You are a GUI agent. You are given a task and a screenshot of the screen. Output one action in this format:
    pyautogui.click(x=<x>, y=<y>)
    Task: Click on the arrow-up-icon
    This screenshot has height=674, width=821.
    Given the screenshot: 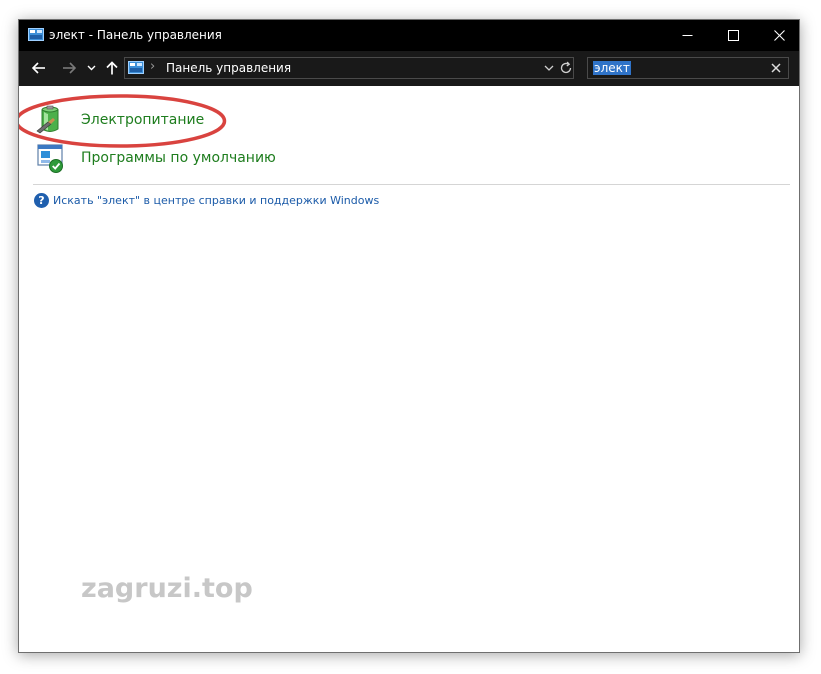 What is the action you would take?
    pyautogui.click(x=112, y=68)
    